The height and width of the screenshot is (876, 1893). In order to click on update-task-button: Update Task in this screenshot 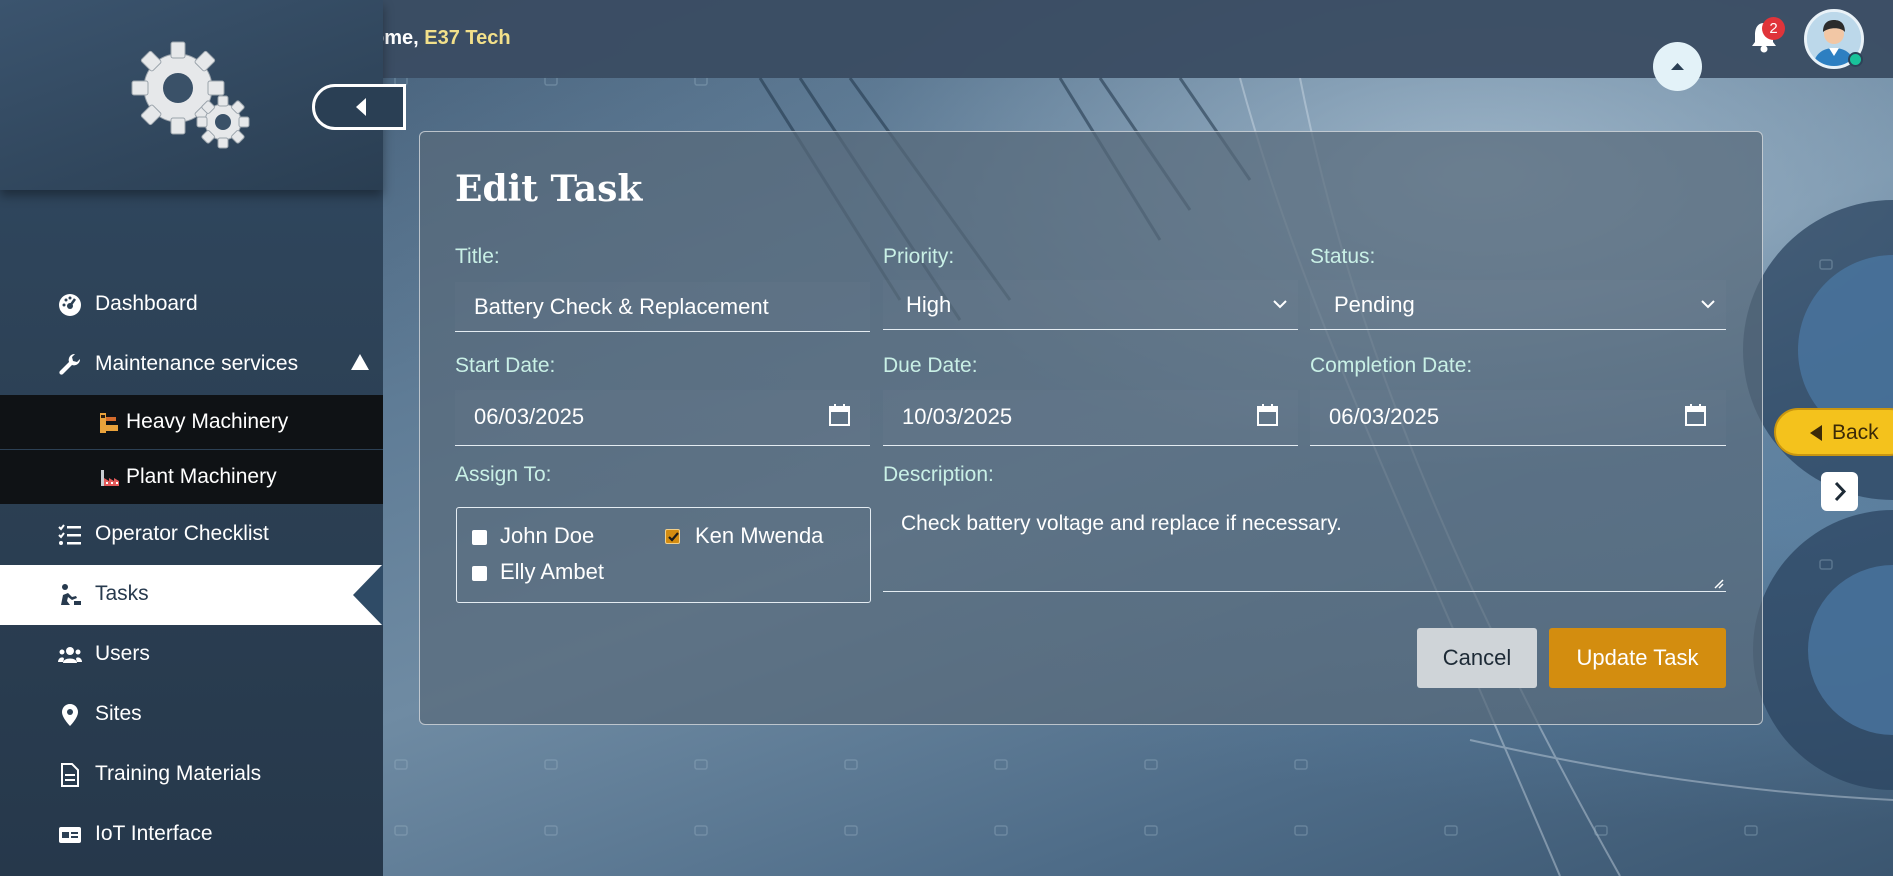, I will do `click(1637, 658)`.